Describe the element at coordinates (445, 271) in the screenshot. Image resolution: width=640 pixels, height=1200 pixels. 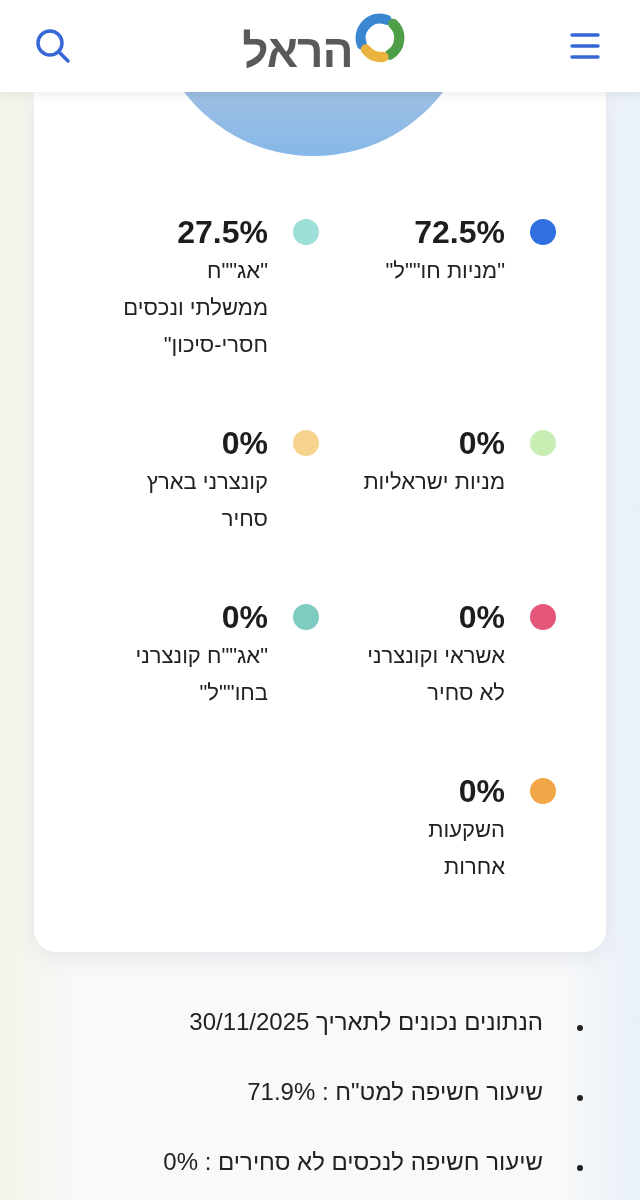
I see `legend-label: "מניות חו""ל"` at that location.